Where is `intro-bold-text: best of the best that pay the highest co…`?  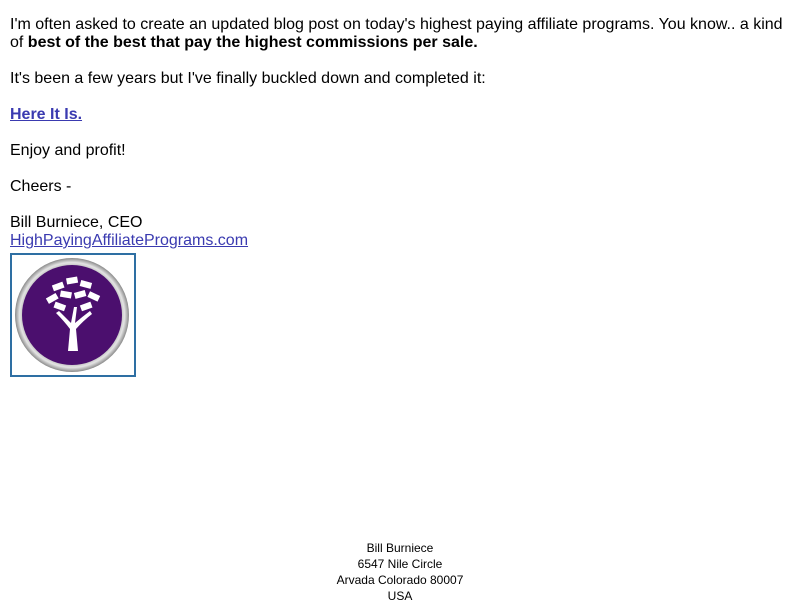 intro-bold-text: best of the best that pay the highest co… is located at coordinates (252, 42).